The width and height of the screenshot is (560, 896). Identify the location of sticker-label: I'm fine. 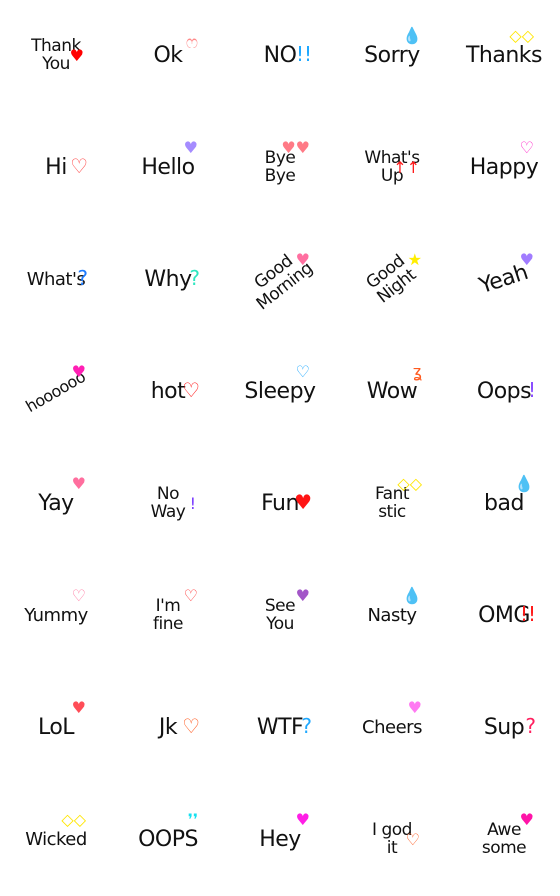
(168, 615).